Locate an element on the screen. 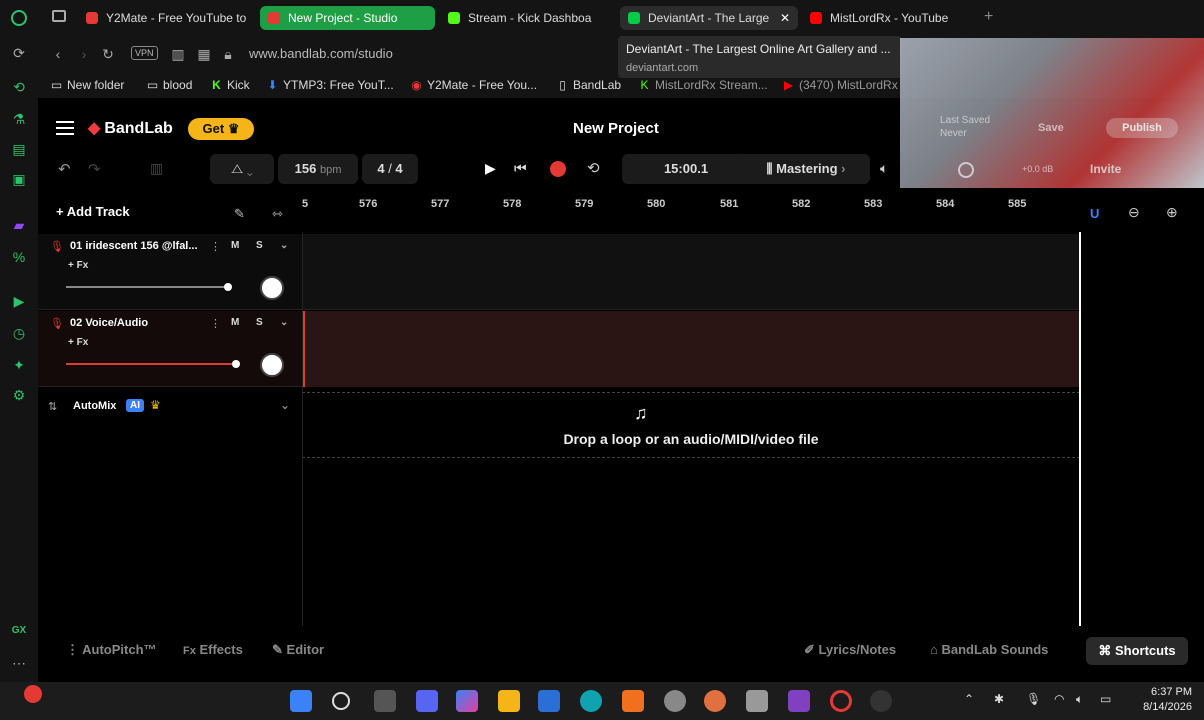  refresh-icon: ⟳ is located at coordinates (19, 53).